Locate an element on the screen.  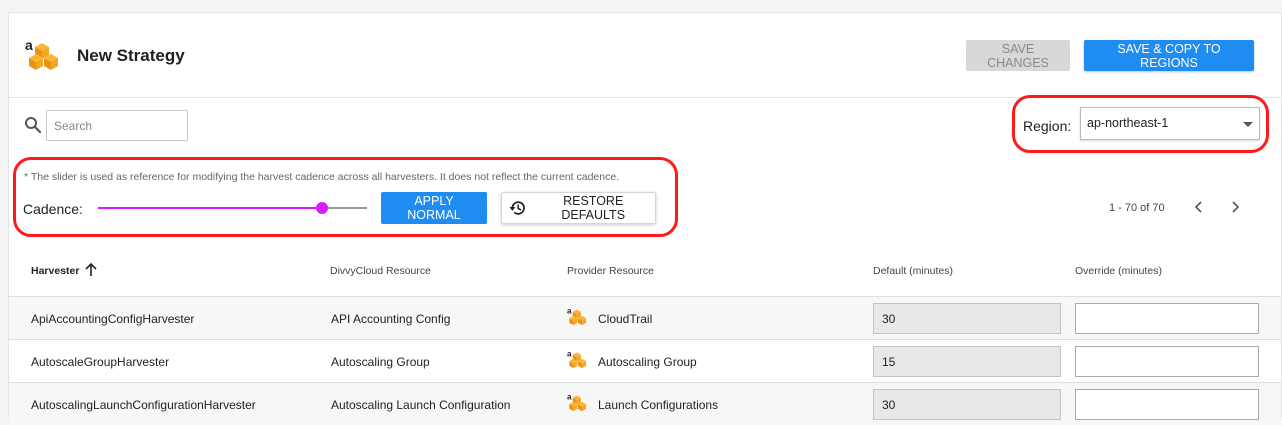
column-header-divvycloud-resource: DivvyCloud Resource is located at coordinates (380, 271).